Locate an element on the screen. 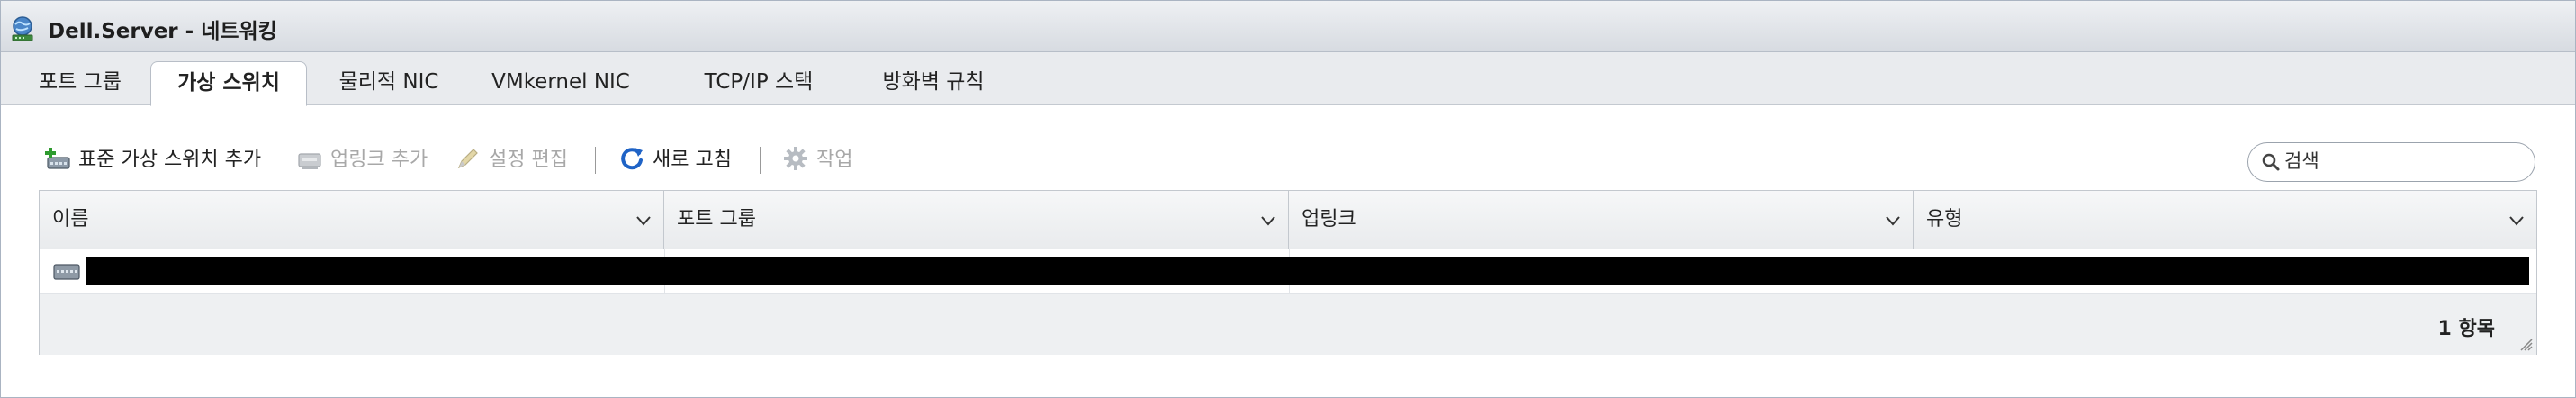  grid-header: 이름 포트 그룹 업링크 유형 is located at coordinates (1288, 220).